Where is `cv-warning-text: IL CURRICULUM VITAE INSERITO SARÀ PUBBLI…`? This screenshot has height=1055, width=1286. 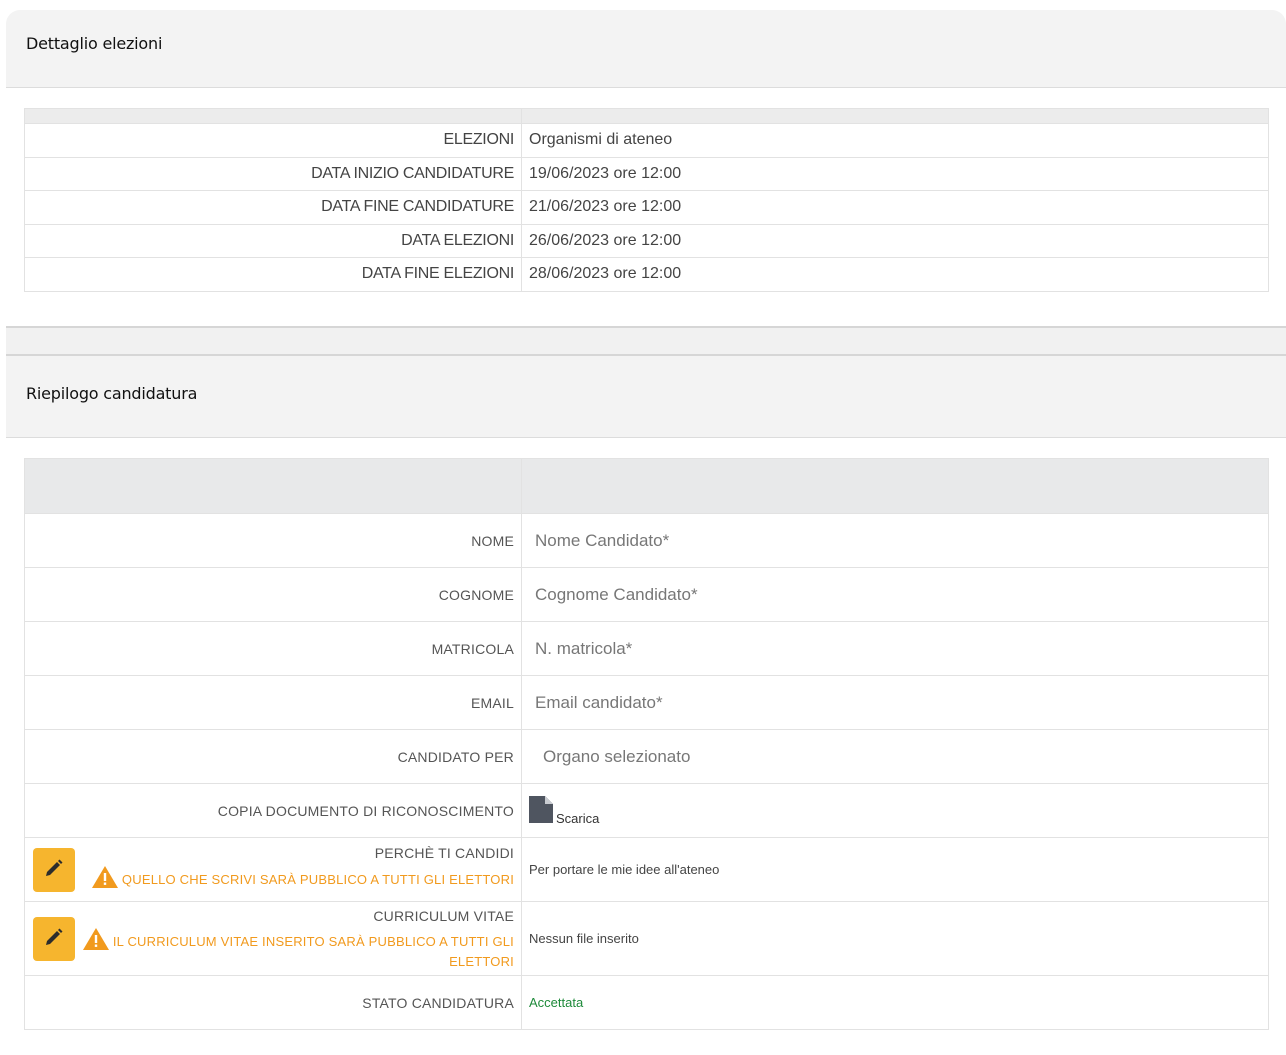
cv-warning-text: IL CURRICULUM VITAE INSERITO SARÀ PUBBLI… is located at coordinates (313, 941).